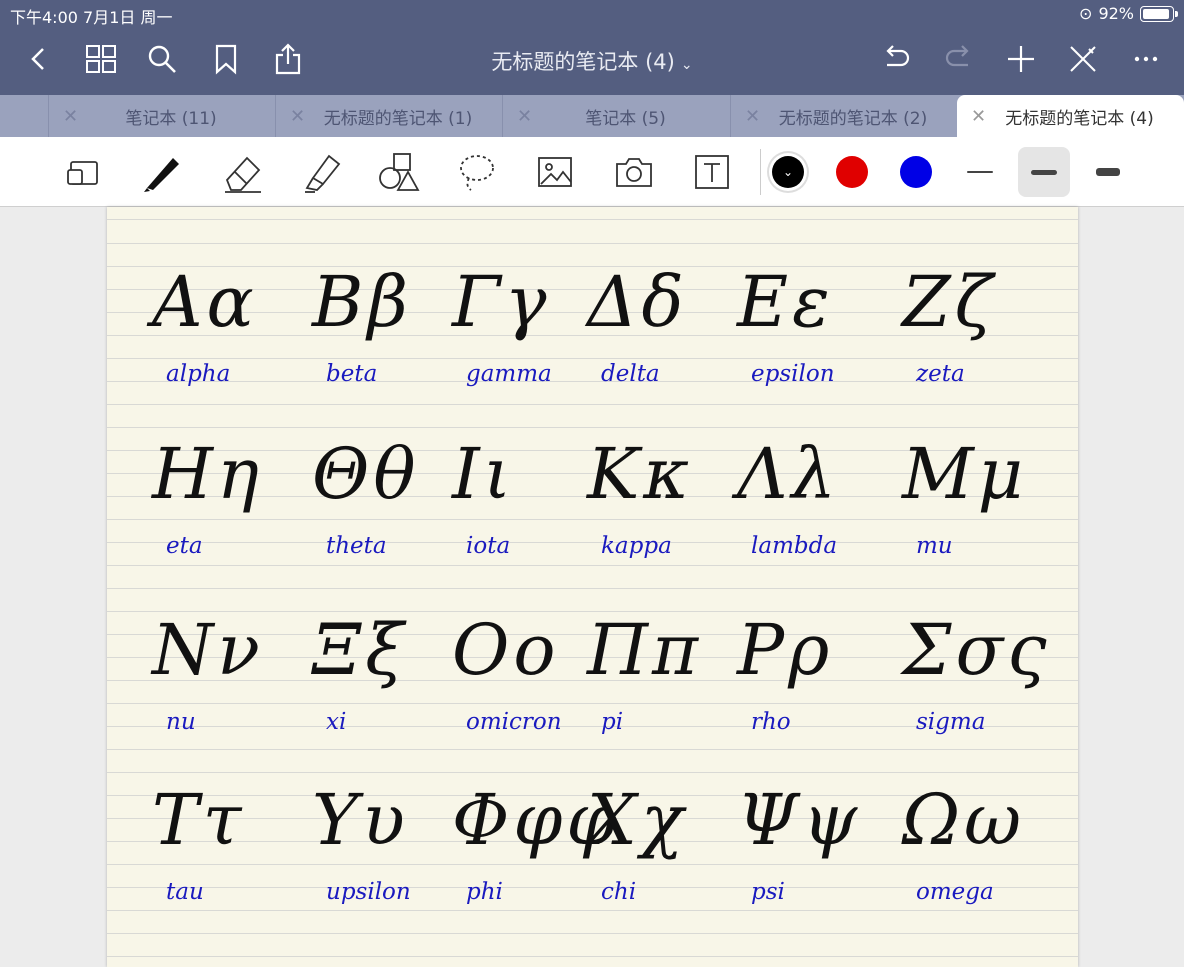  What do you see at coordinates (208, 650) in the screenshot?
I see `greek-letters: Νν` at bounding box center [208, 650].